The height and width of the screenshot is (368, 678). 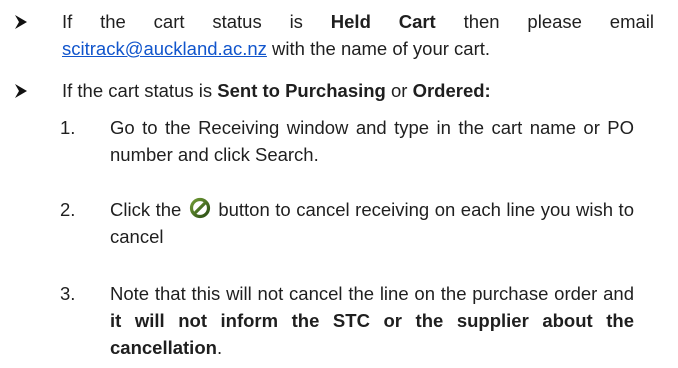 I want to click on step-text-part: Click the, so click(x=148, y=209).